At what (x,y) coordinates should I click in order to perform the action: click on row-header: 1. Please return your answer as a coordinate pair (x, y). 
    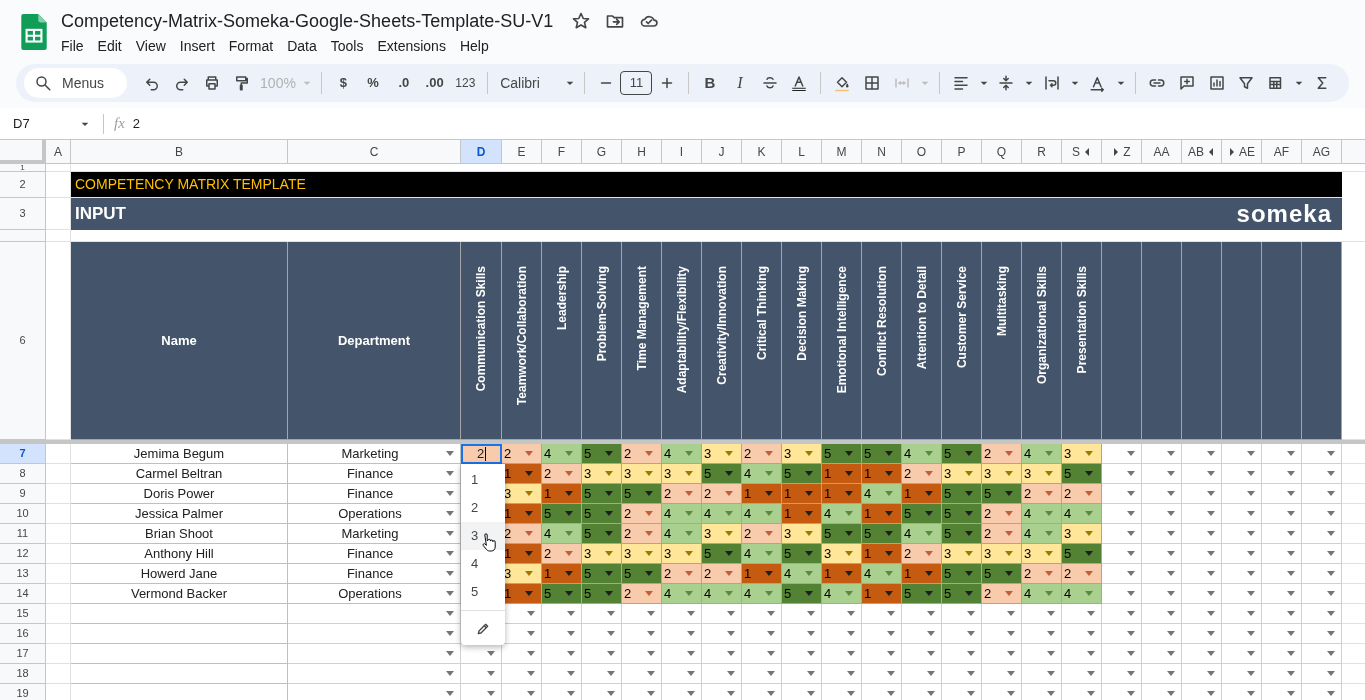
    Looking at the image, I should click on (23, 168).